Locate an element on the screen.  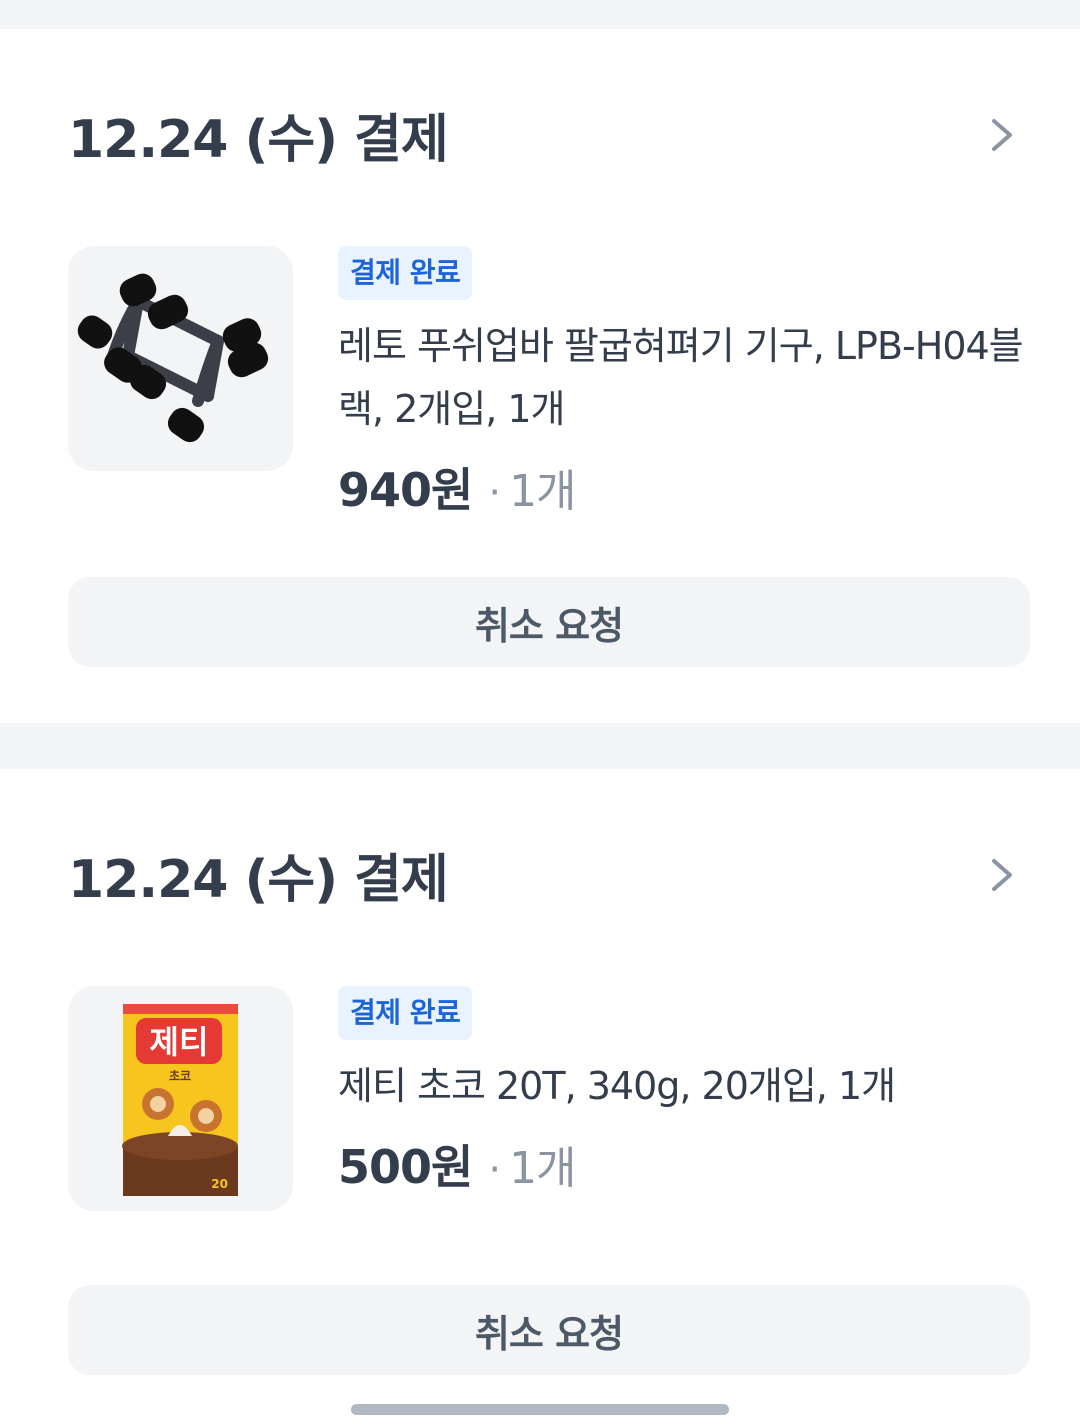
box-sub-text: 초코 is located at coordinates (180, 1076).